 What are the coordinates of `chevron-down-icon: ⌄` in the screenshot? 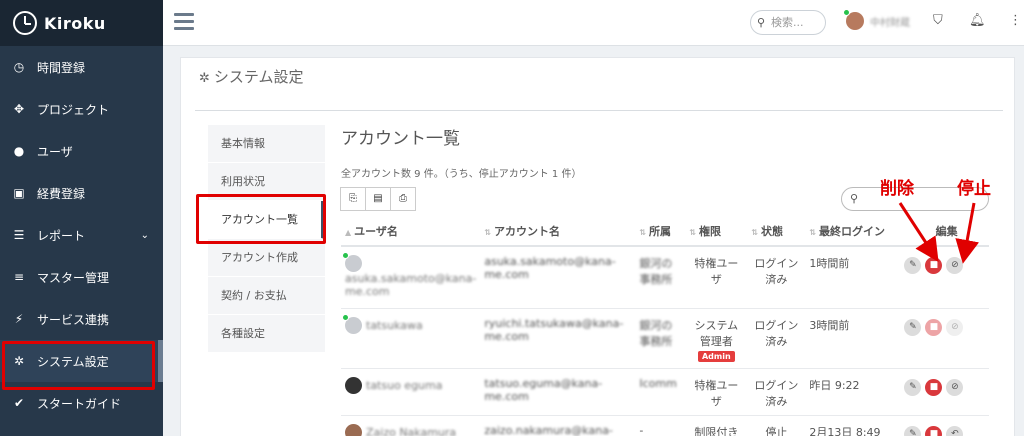 It's located at (144, 235).